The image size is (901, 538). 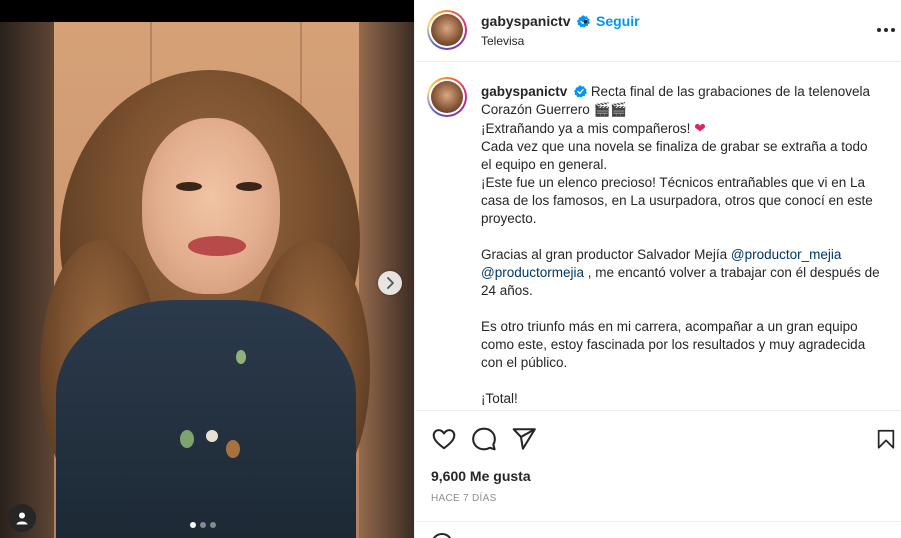 I want to click on heart-emoji-icon: ❤, so click(x=700, y=128).